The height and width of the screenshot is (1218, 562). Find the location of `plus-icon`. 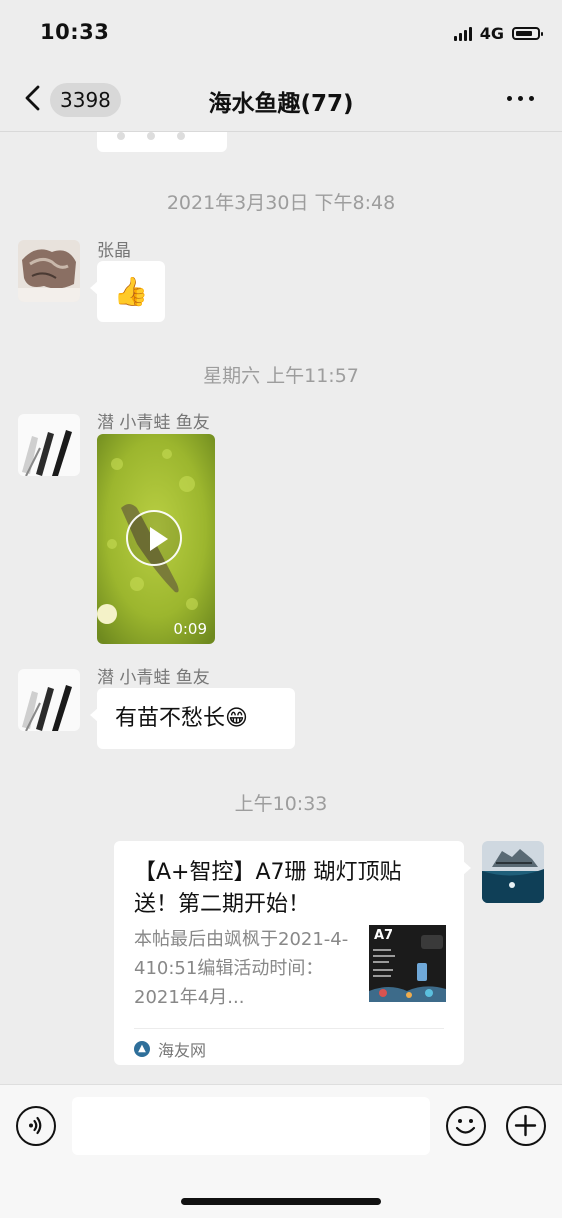

plus-icon is located at coordinates (526, 1126).